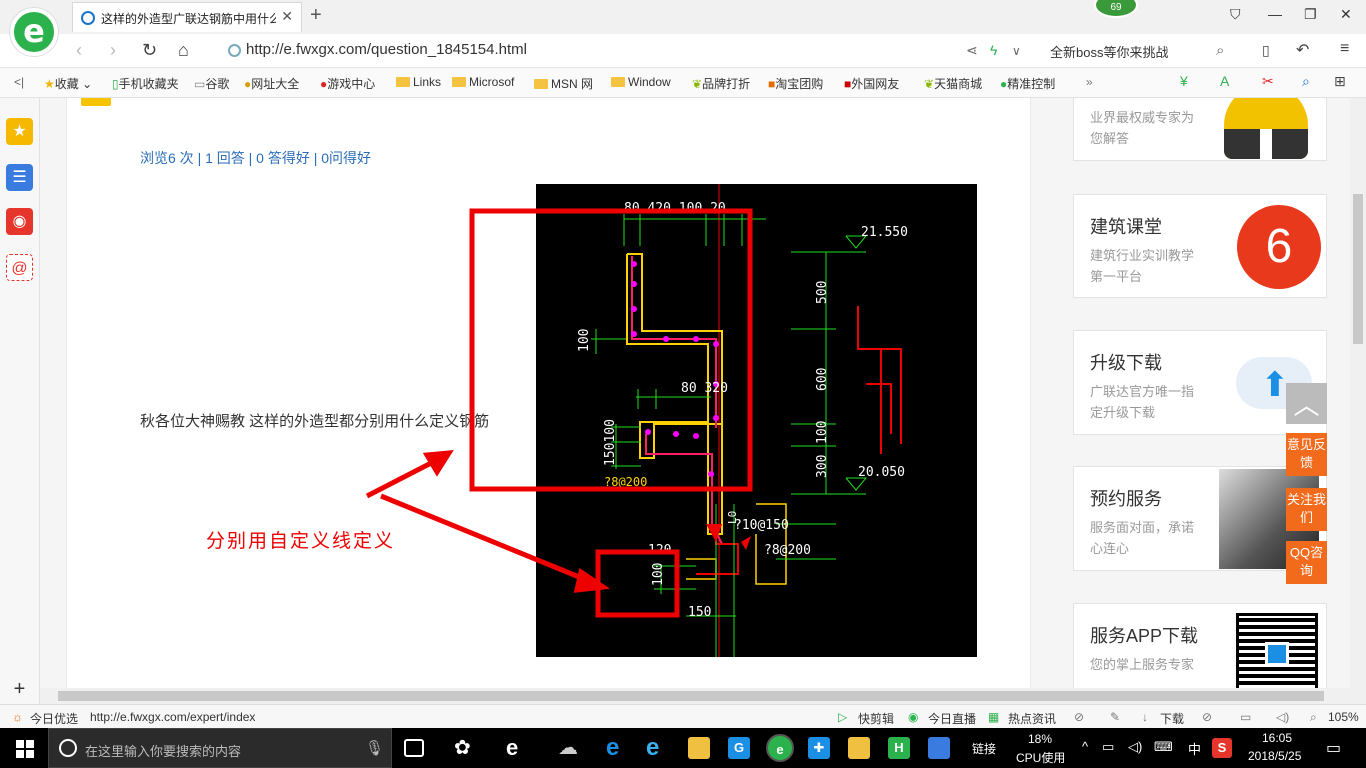  I want to click on news-link: 热点资讯, so click(1032, 718).